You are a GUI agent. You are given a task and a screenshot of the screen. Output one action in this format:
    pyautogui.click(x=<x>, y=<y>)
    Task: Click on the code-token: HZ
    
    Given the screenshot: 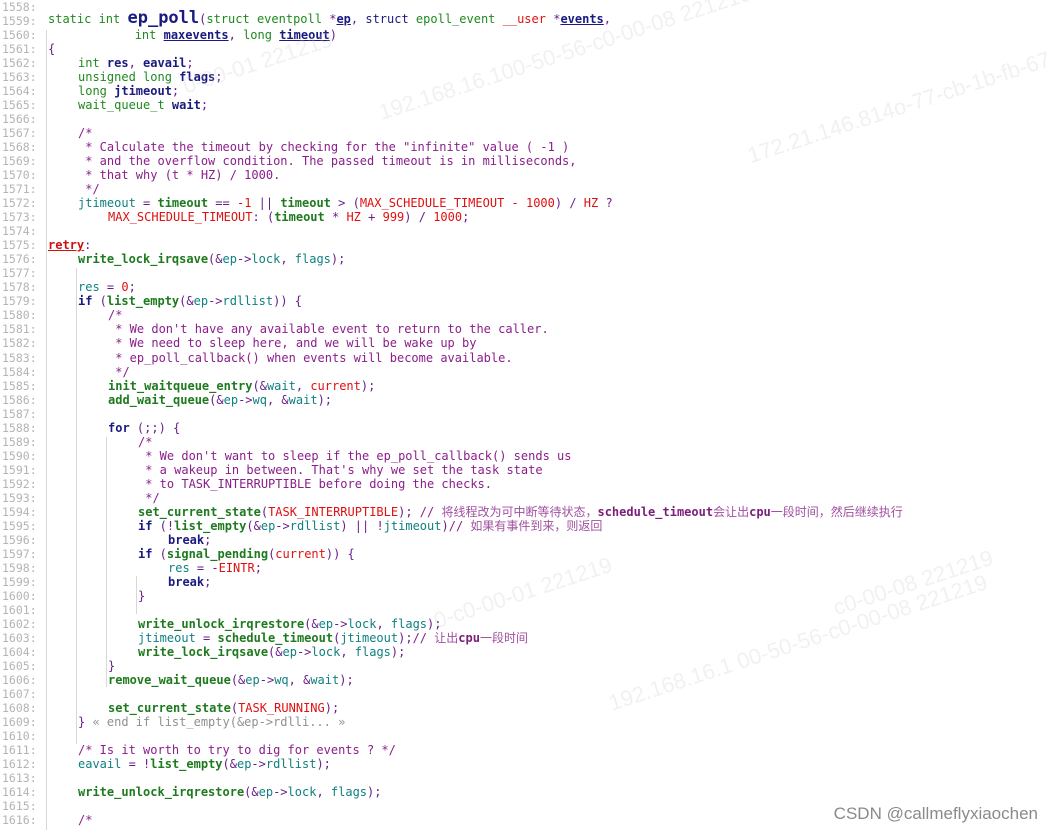 What is the action you would take?
    pyautogui.click(x=353, y=217)
    